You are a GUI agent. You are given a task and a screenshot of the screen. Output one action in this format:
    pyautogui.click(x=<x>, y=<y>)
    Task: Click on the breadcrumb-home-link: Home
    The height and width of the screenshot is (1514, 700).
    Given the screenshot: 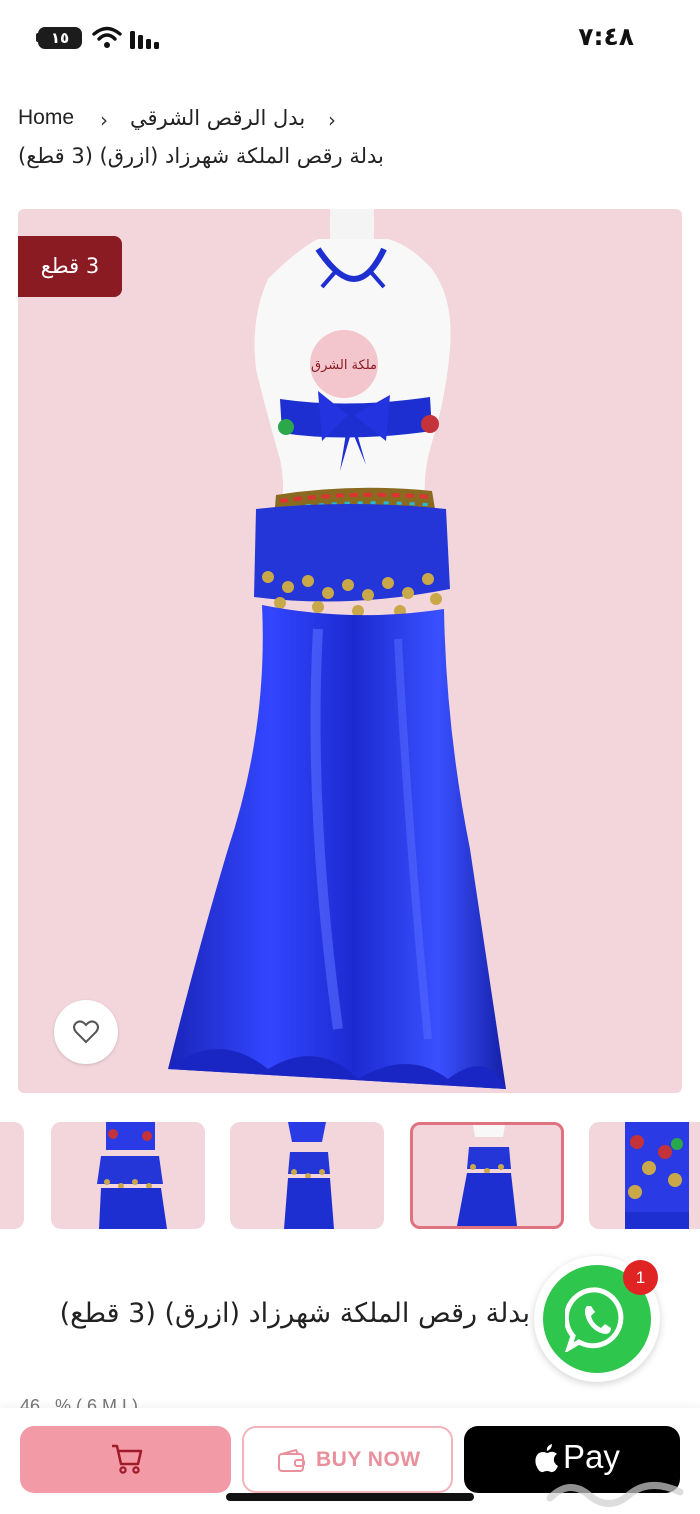 What is the action you would take?
    pyautogui.click(x=46, y=118)
    